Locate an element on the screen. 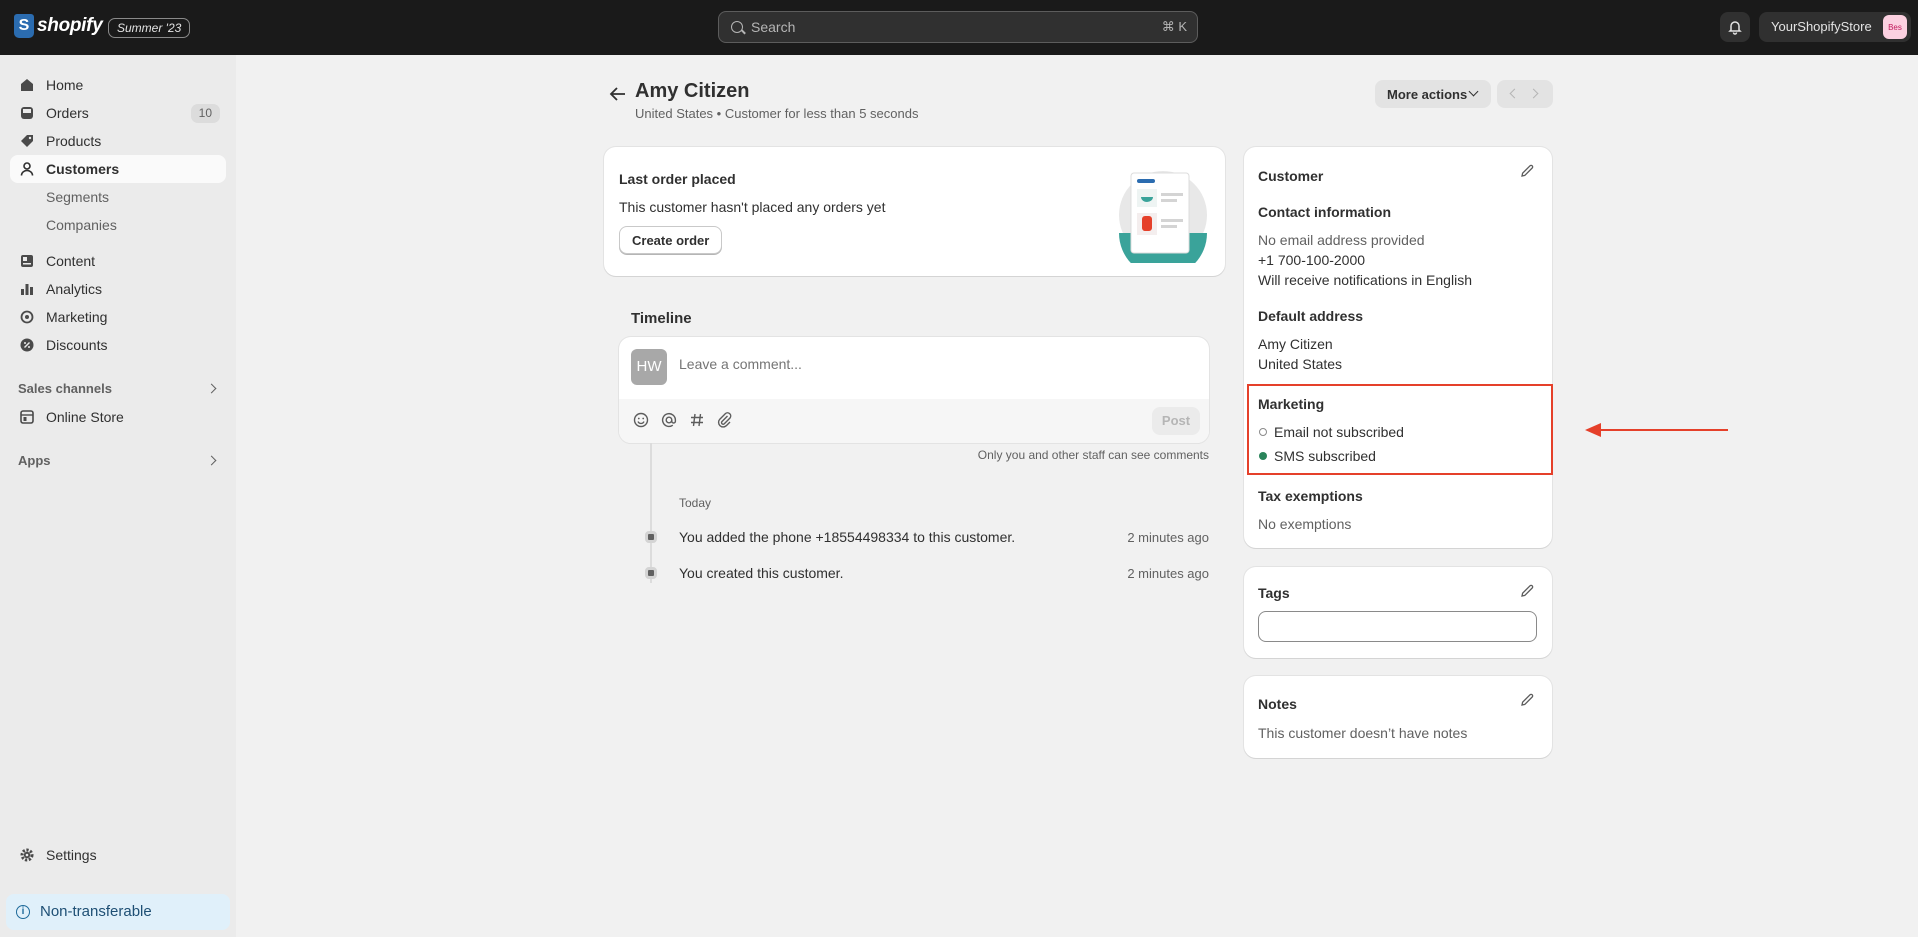  sidebar-item-online-store: Online Store is located at coordinates (118, 417).